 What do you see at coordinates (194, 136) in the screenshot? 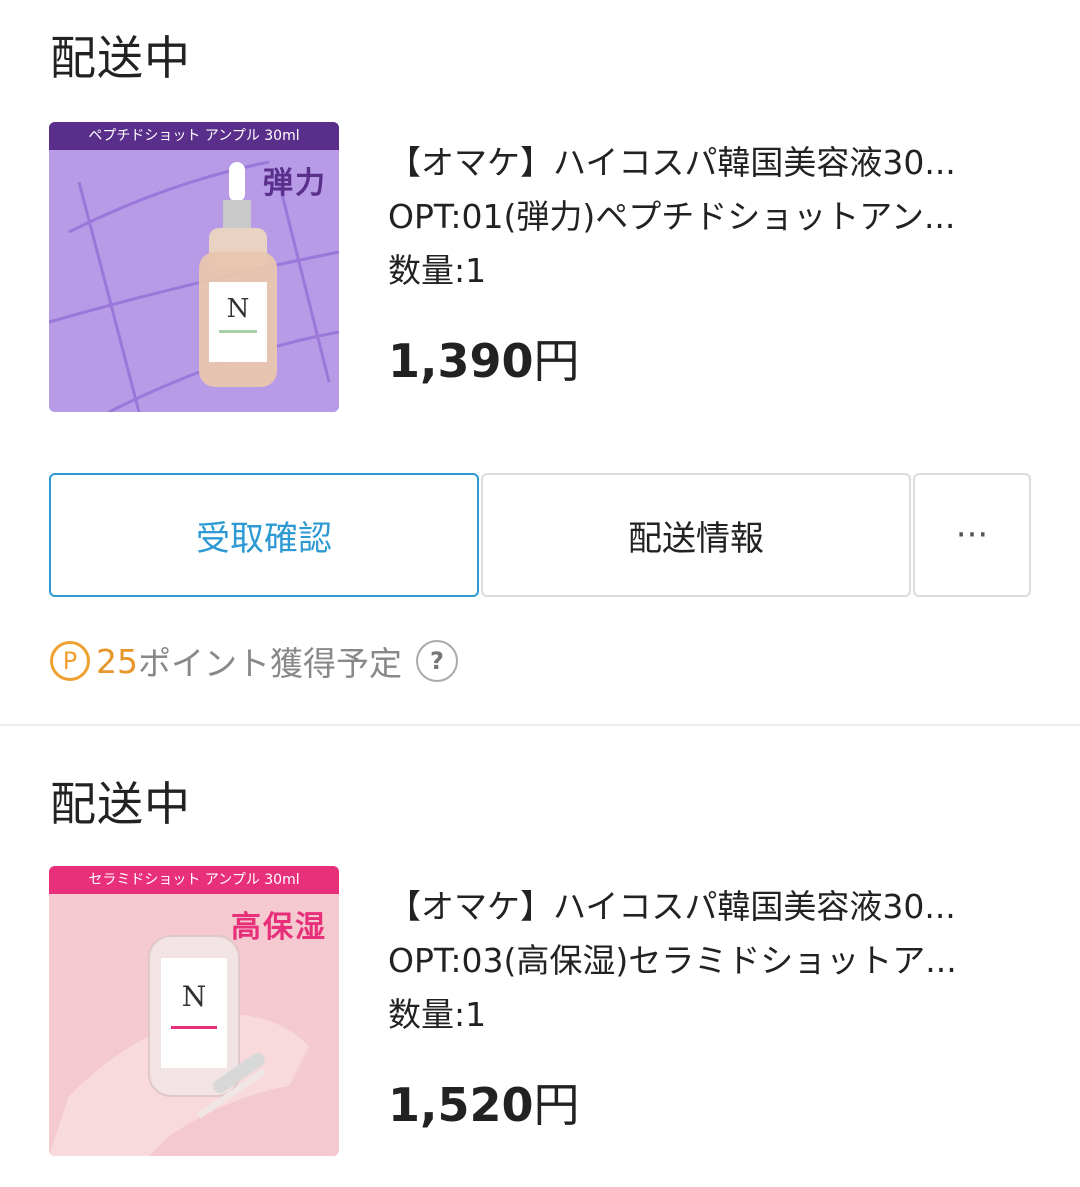
I see `product-image-banner: ペプチドショット アンプル 30ml` at bounding box center [194, 136].